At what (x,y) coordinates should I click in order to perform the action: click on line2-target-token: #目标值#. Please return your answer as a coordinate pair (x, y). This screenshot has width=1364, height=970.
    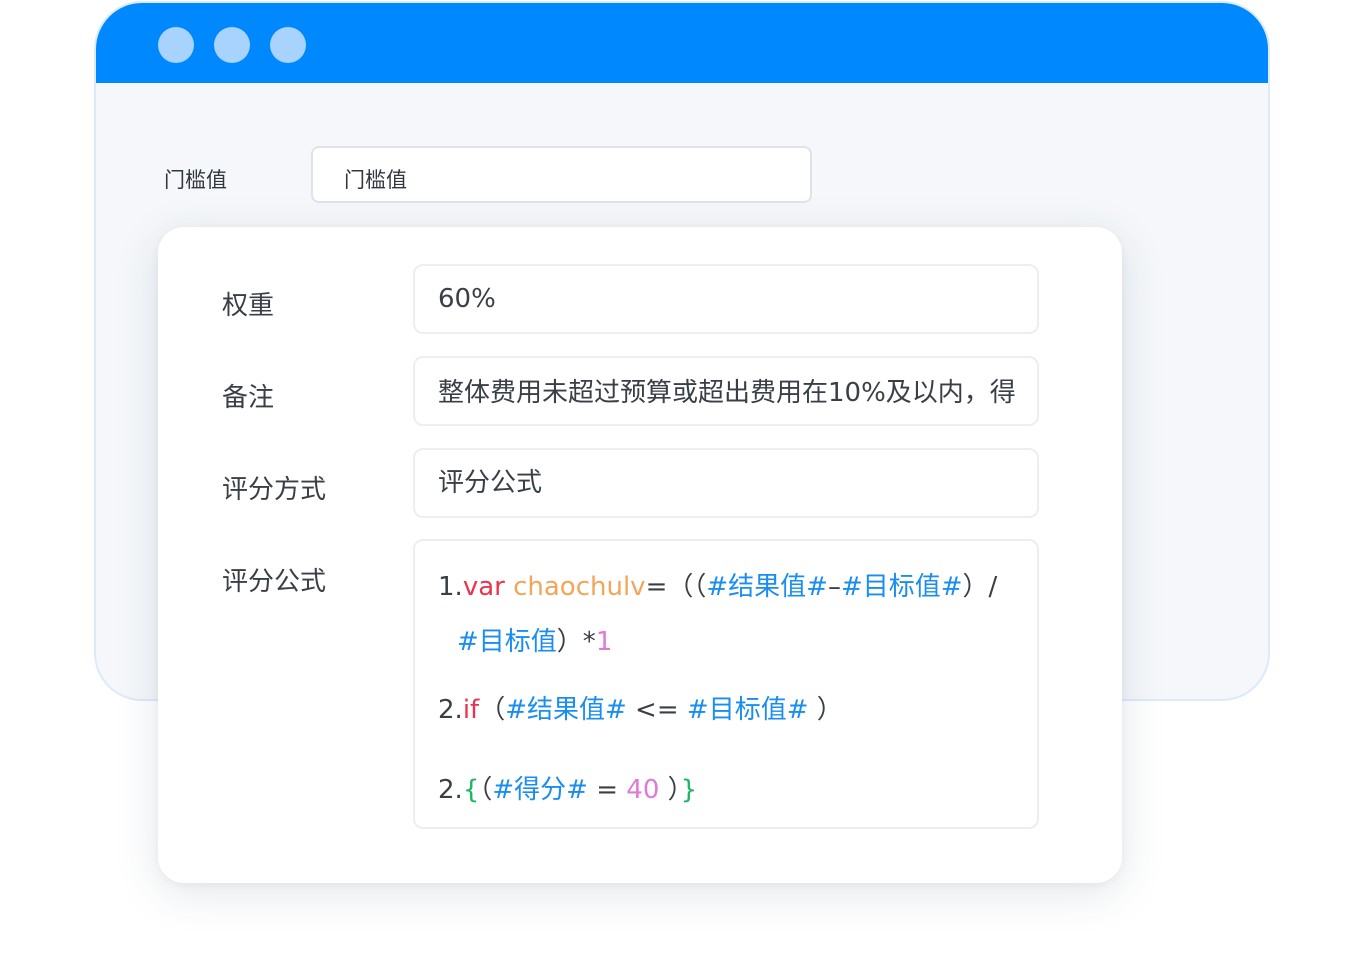
    Looking at the image, I should click on (747, 710).